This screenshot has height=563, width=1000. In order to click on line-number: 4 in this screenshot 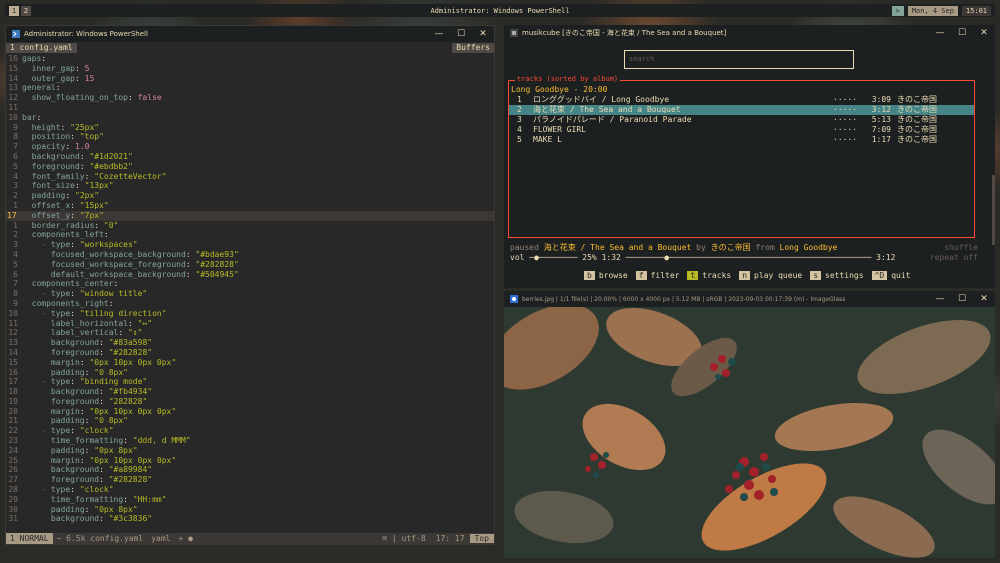, I will do `click(15, 254)`.